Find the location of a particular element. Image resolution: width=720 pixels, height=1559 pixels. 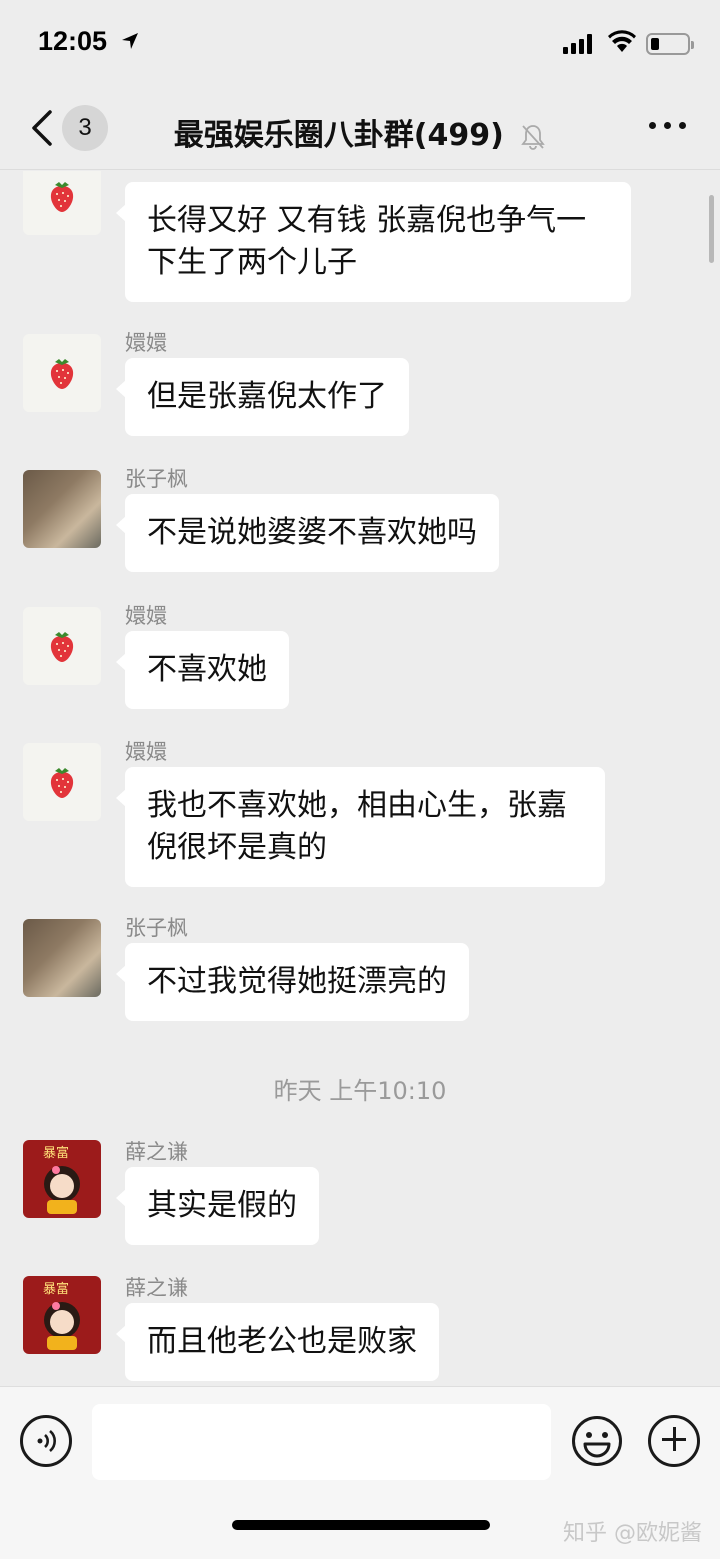

status-bar: 12:05 is located at coordinates (360, 44).